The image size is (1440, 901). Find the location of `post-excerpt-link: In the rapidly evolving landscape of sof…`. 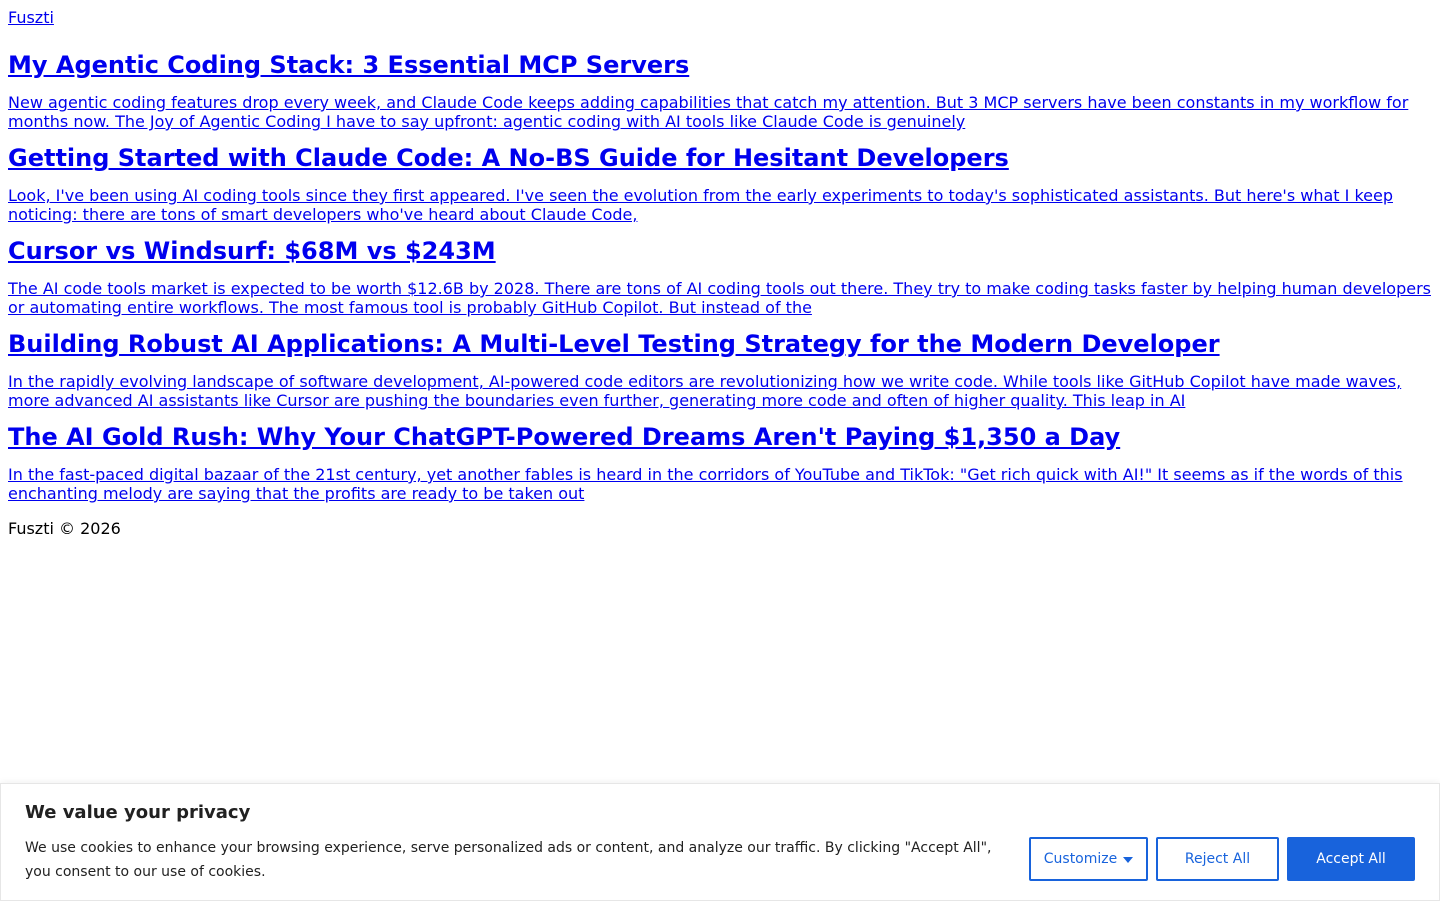

post-excerpt-link: In the rapidly evolving landscape of sof… is located at coordinates (720, 391).